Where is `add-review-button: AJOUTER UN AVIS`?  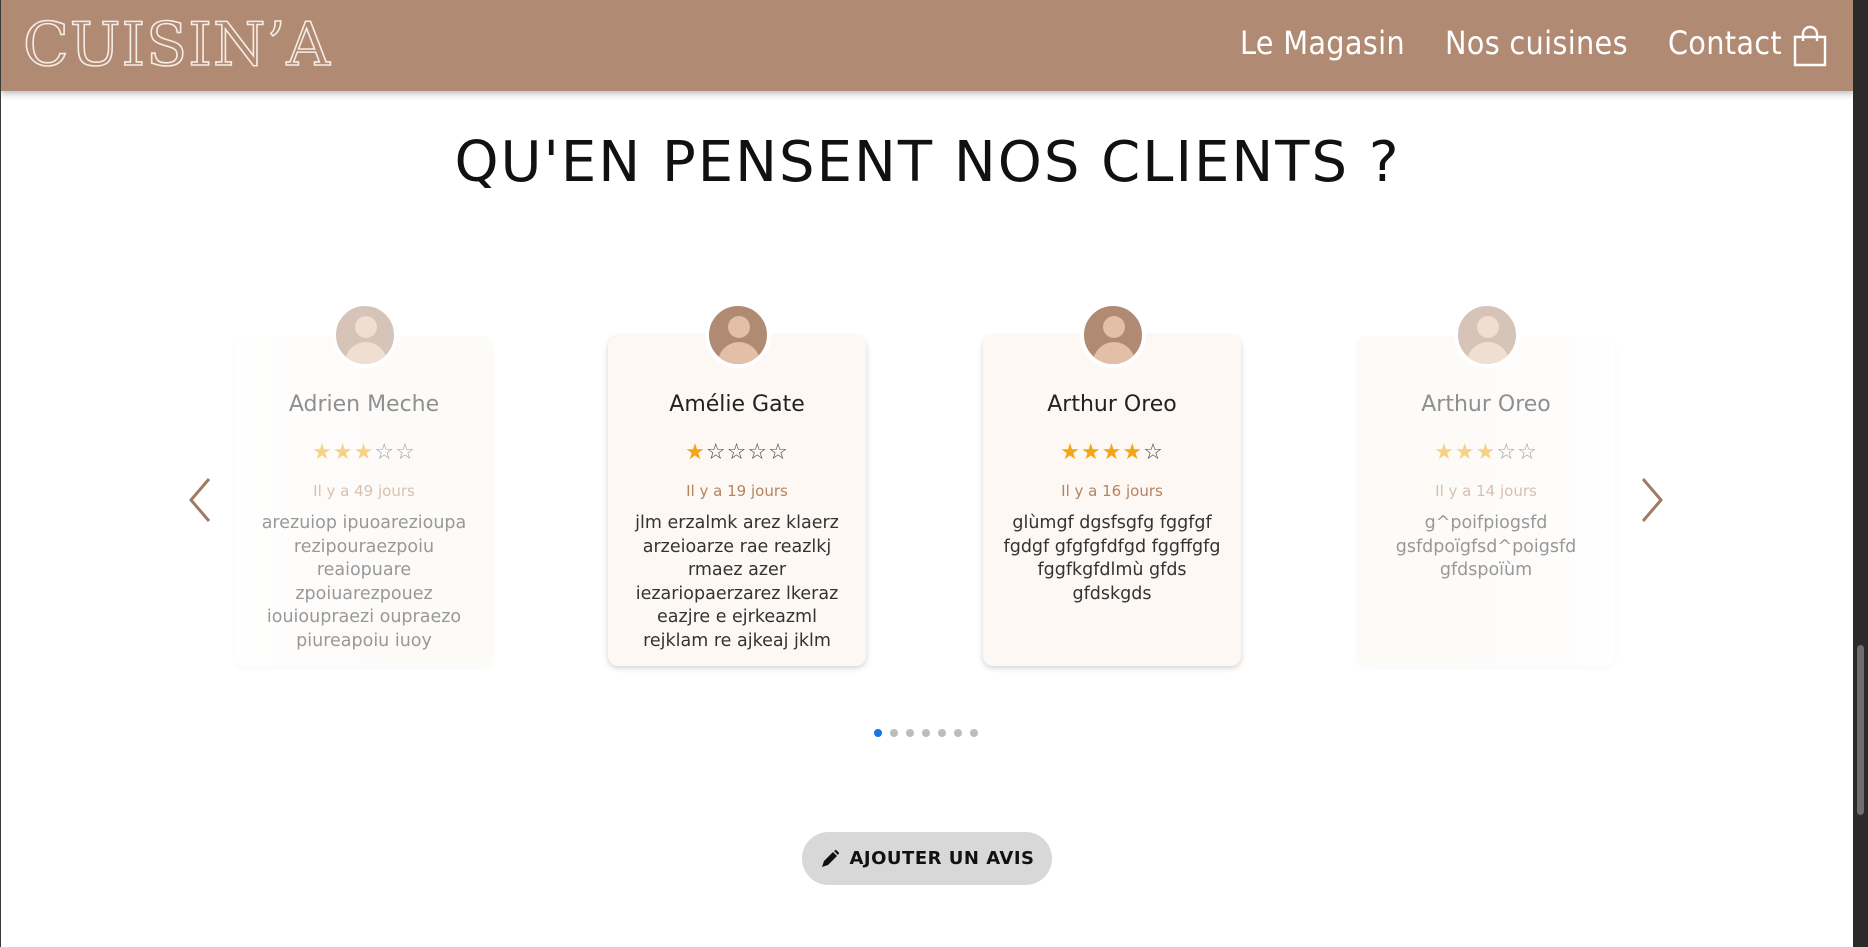
add-review-button: AJOUTER UN AVIS is located at coordinates (927, 858).